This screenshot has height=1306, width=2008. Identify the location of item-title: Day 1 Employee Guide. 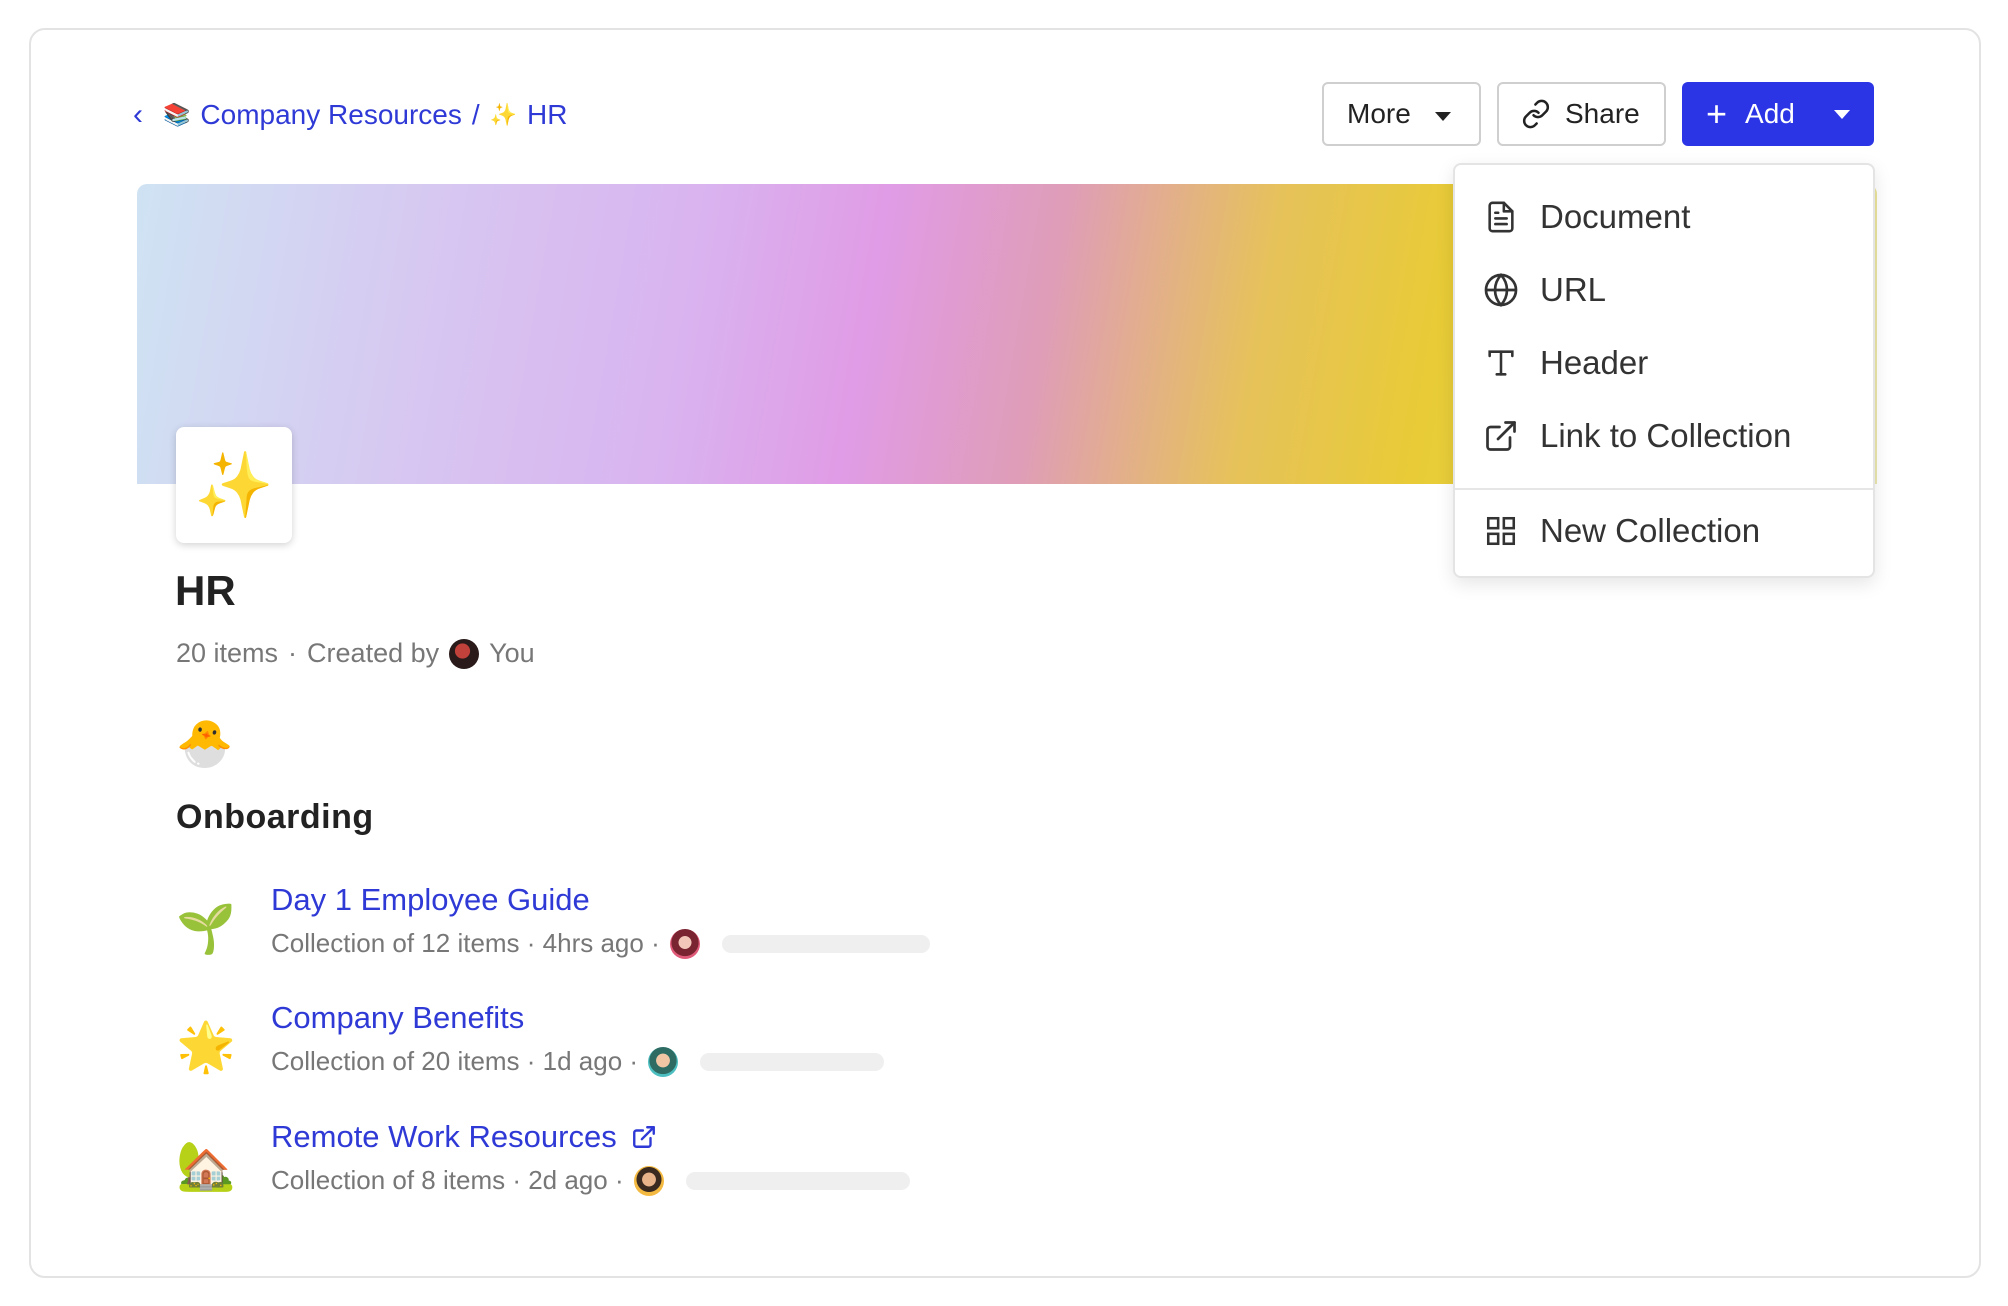
(430, 899).